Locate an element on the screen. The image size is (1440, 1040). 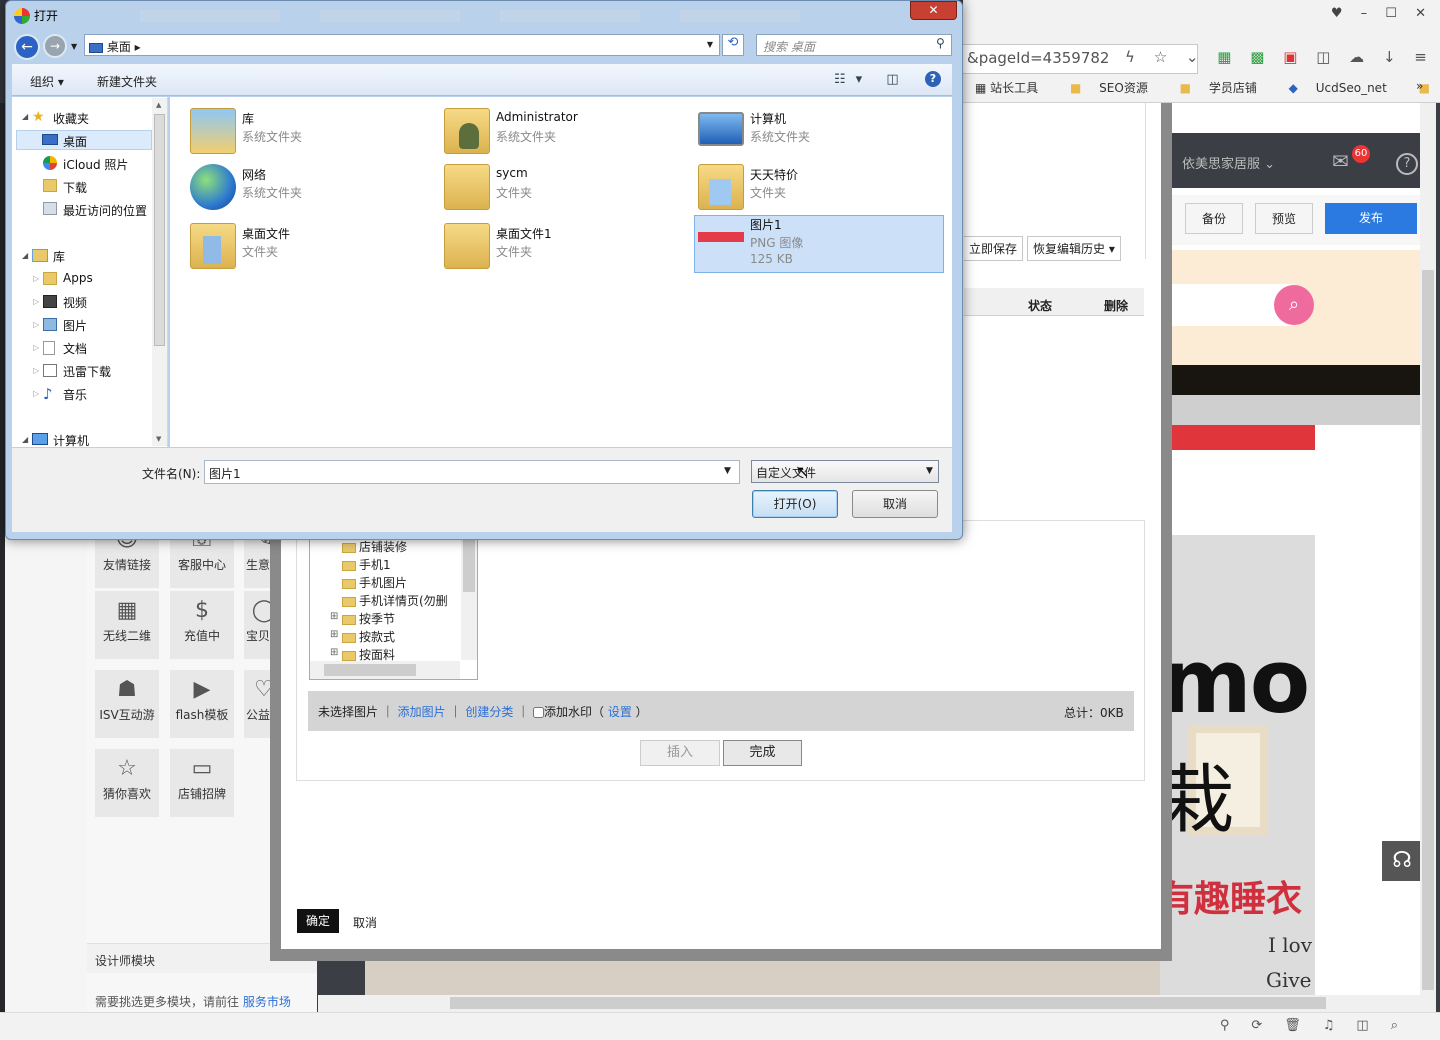
bookmark-item: ■ 学员店铺 is located at coordinates (1225, 88).